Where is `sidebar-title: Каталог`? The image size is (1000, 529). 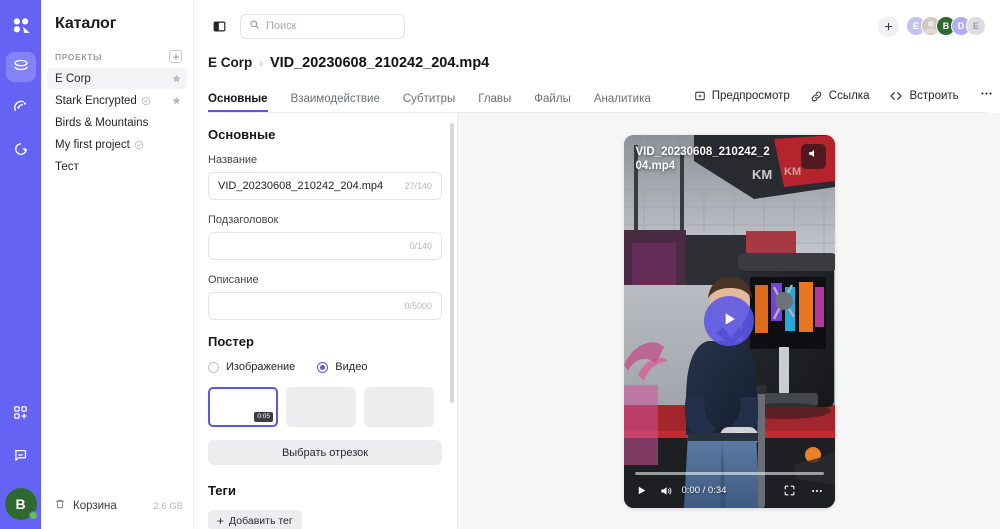
sidebar-title: Каталог is located at coordinates (86, 23).